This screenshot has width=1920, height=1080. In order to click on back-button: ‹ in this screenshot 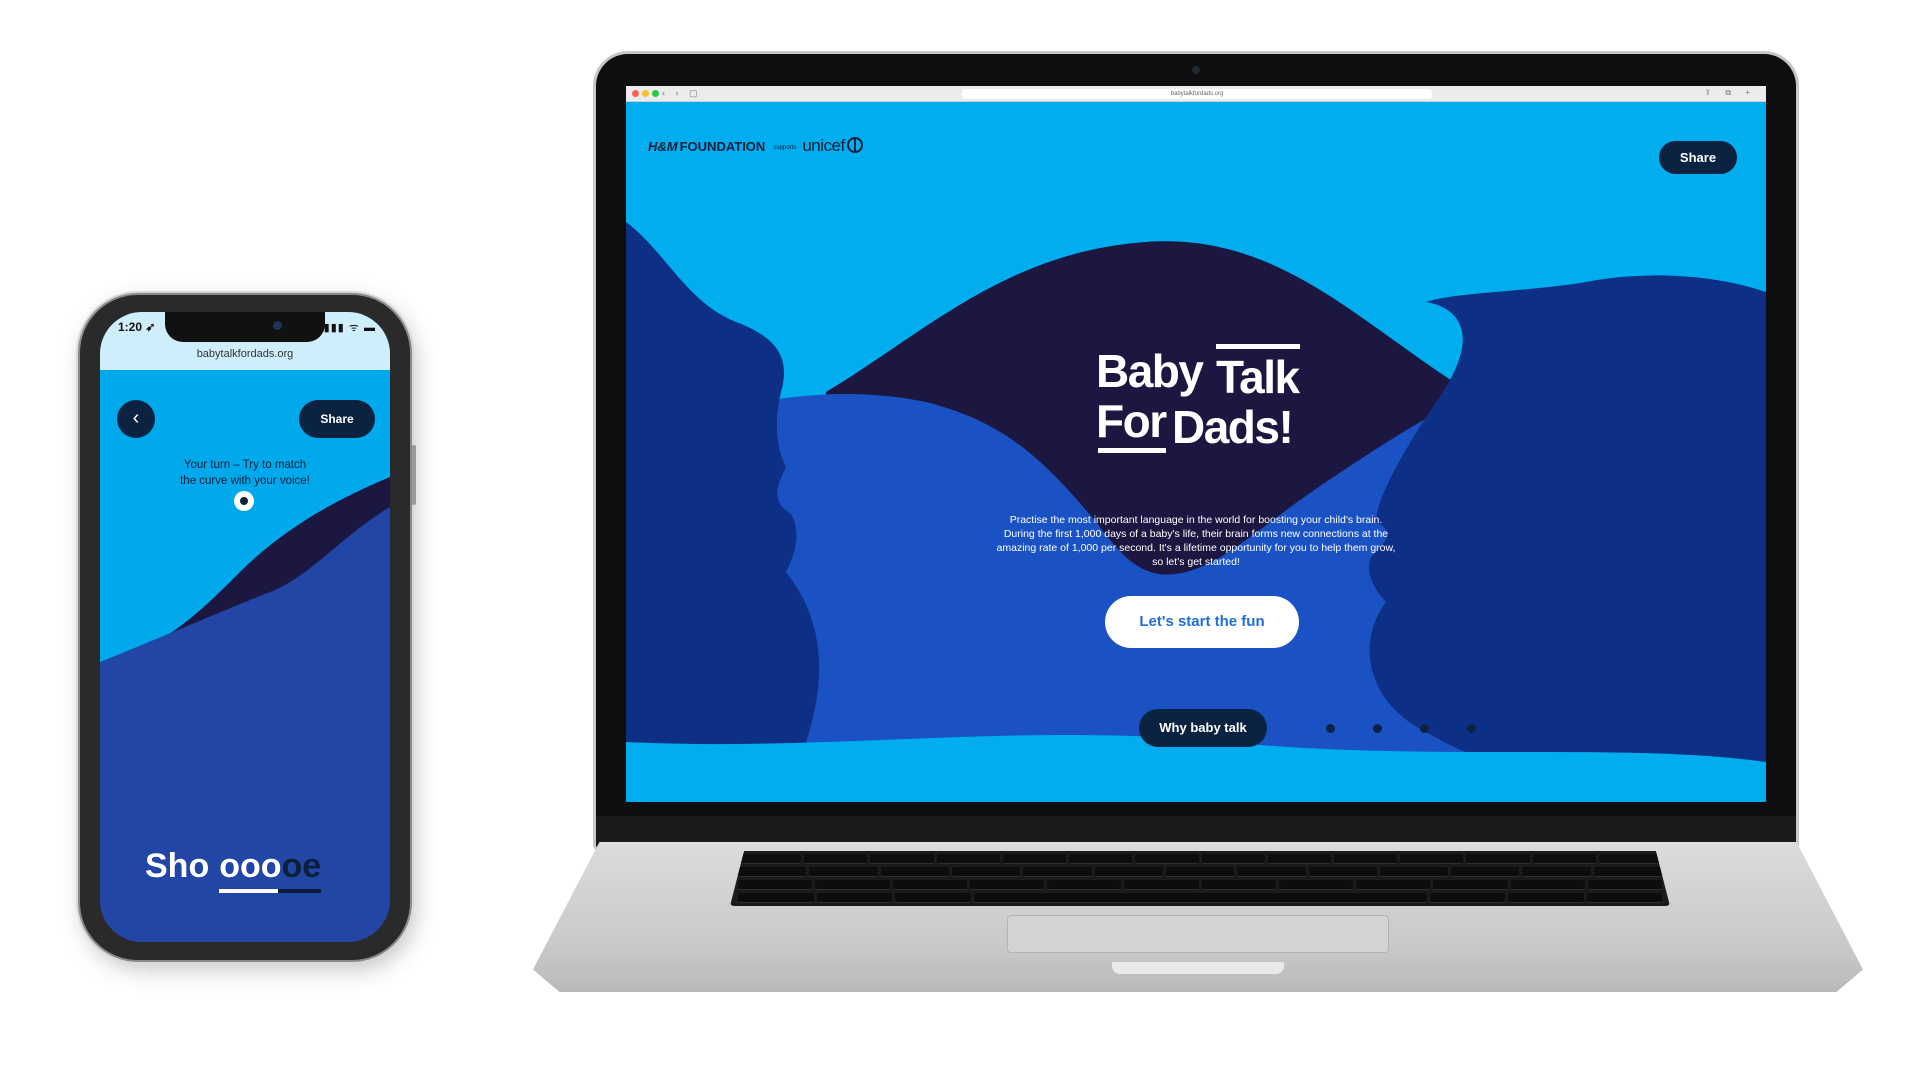, I will do `click(136, 419)`.